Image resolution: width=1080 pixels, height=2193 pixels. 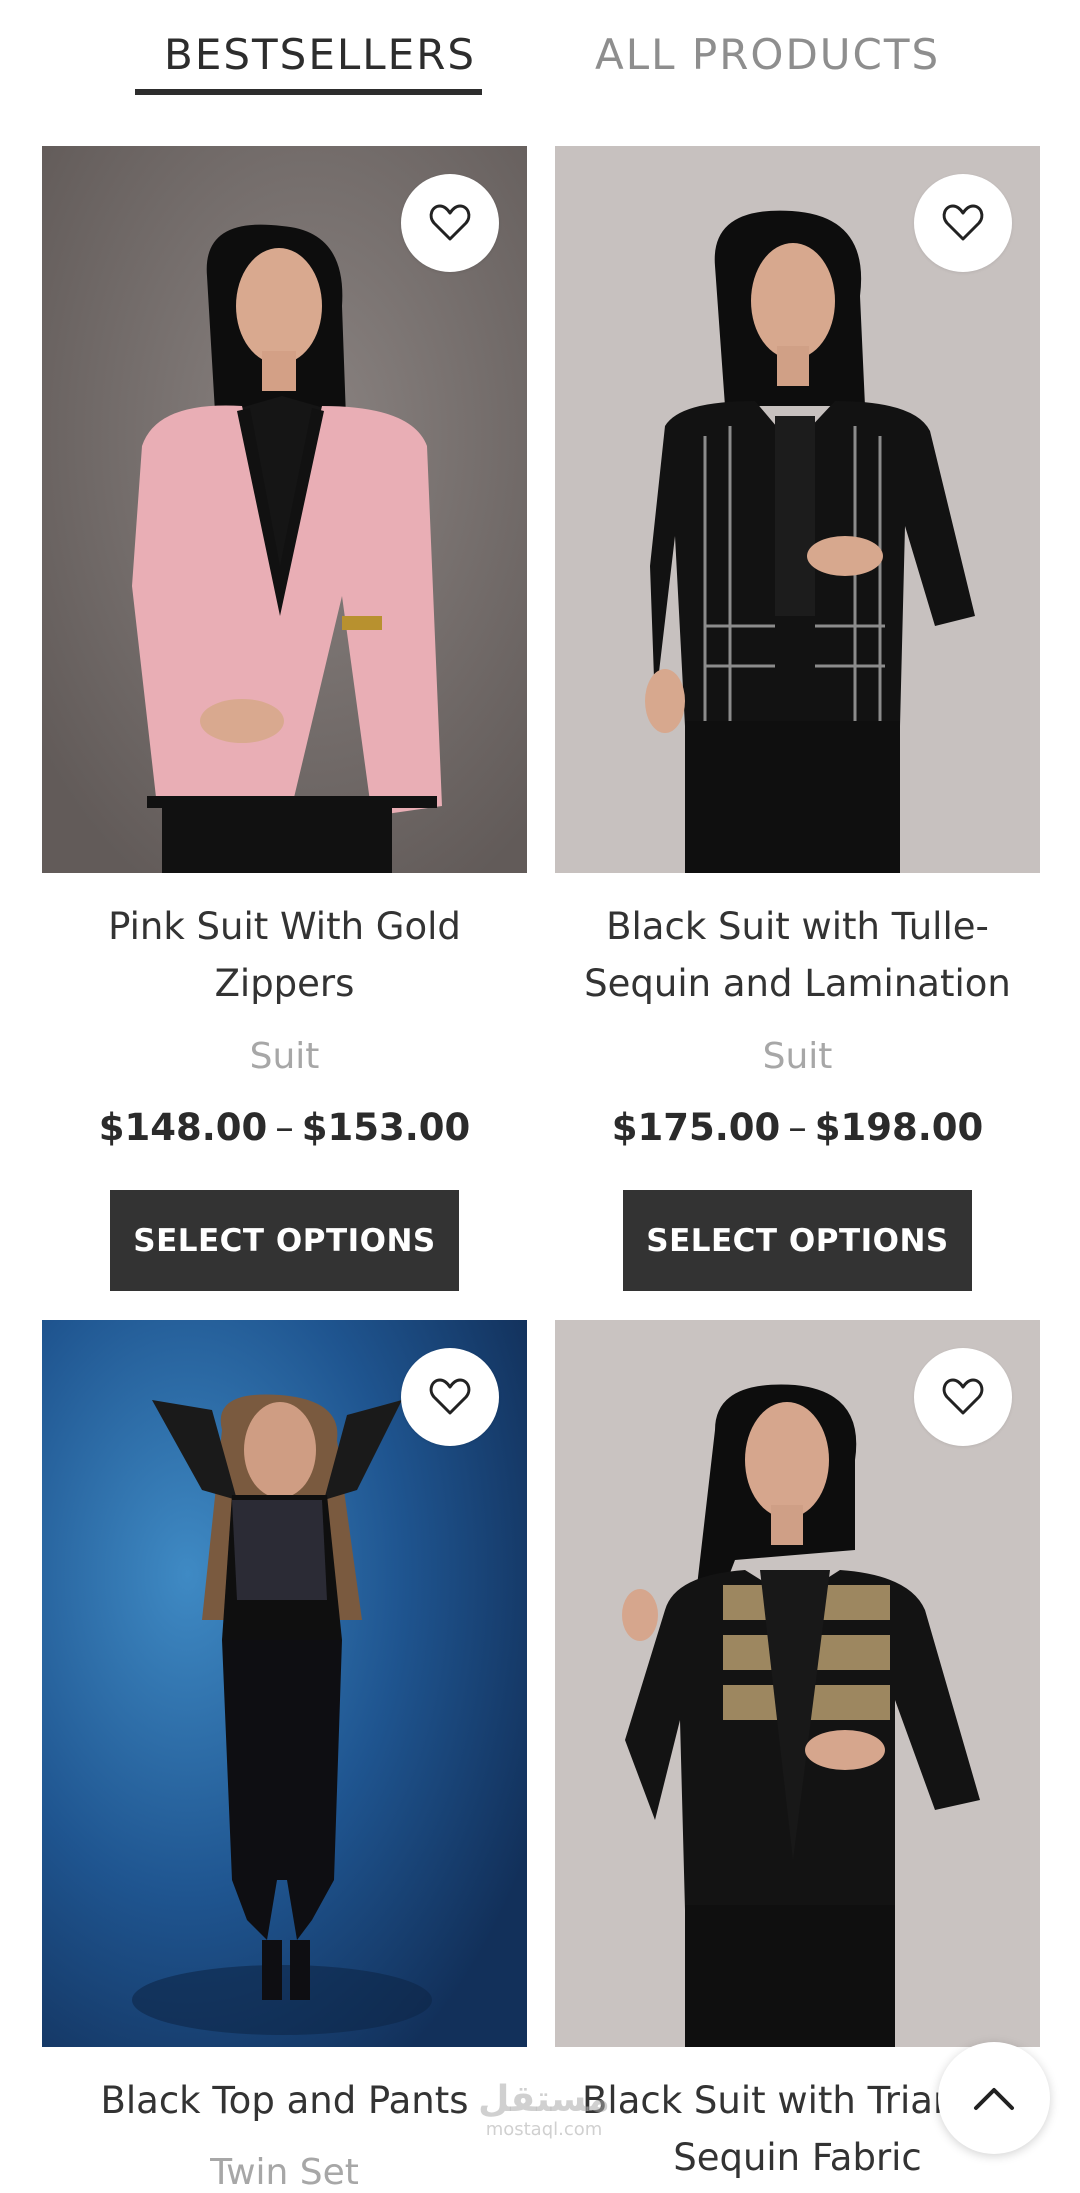 What do you see at coordinates (767, 54) in the screenshot?
I see `tab-all-products: ALL PRODUCTS` at bounding box center [767, 54].